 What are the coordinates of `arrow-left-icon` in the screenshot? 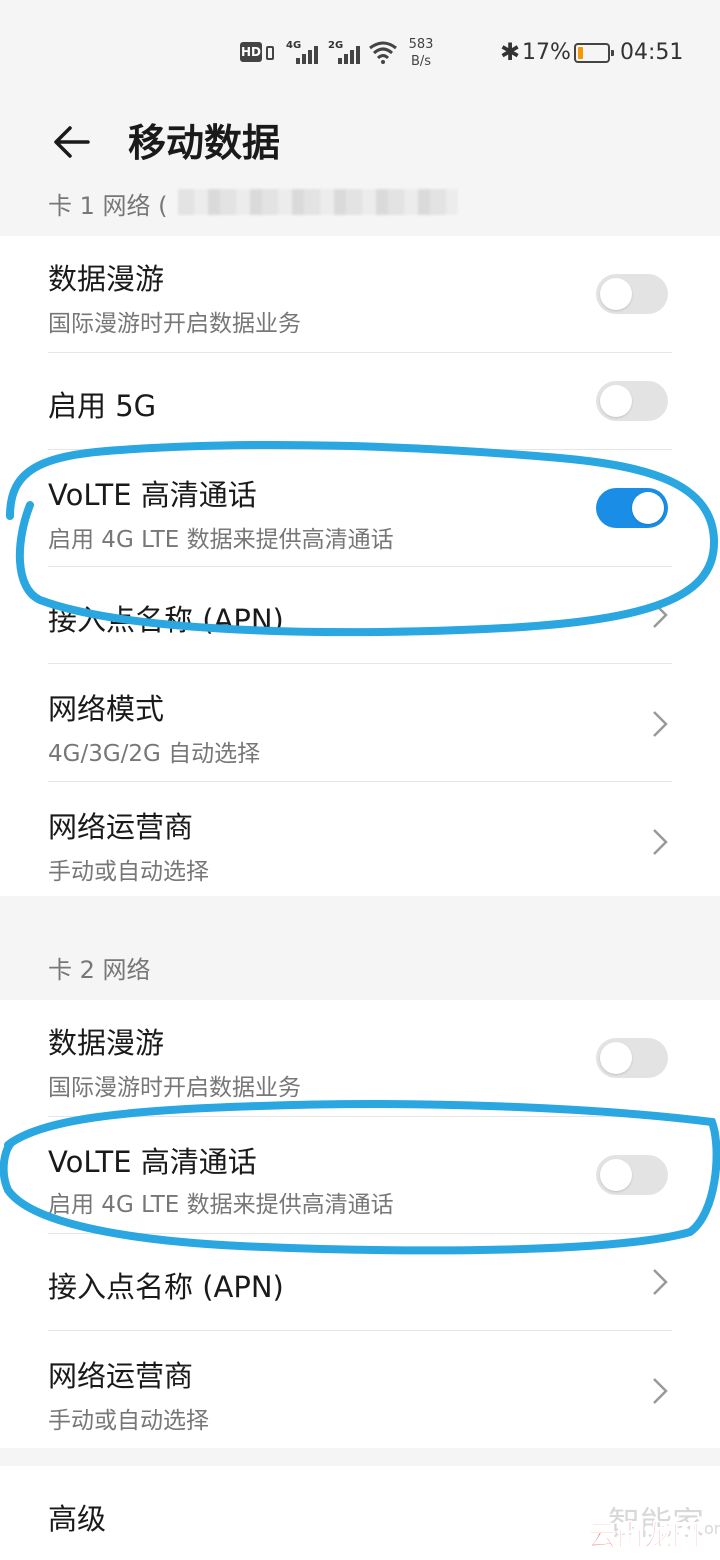 It's located at (72, 142).